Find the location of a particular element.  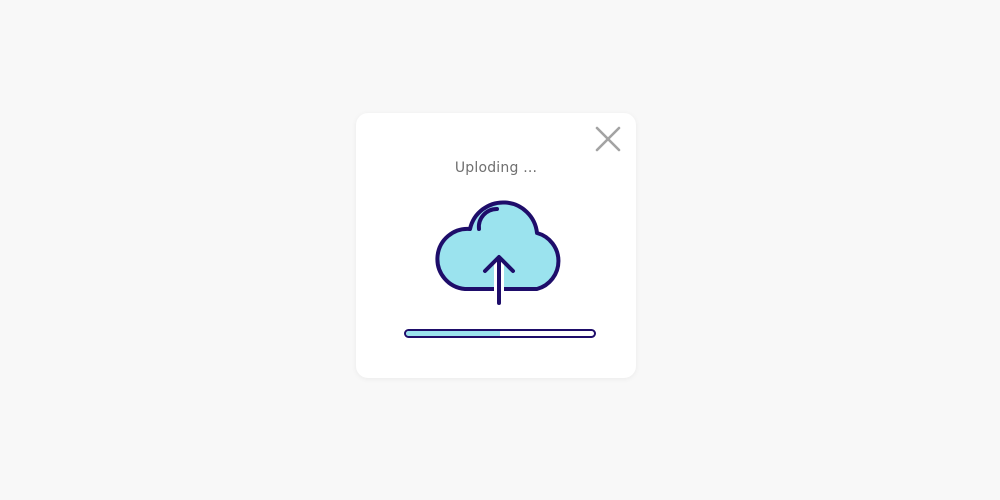

upload-progress-bar is located at coordinates (500, 333).